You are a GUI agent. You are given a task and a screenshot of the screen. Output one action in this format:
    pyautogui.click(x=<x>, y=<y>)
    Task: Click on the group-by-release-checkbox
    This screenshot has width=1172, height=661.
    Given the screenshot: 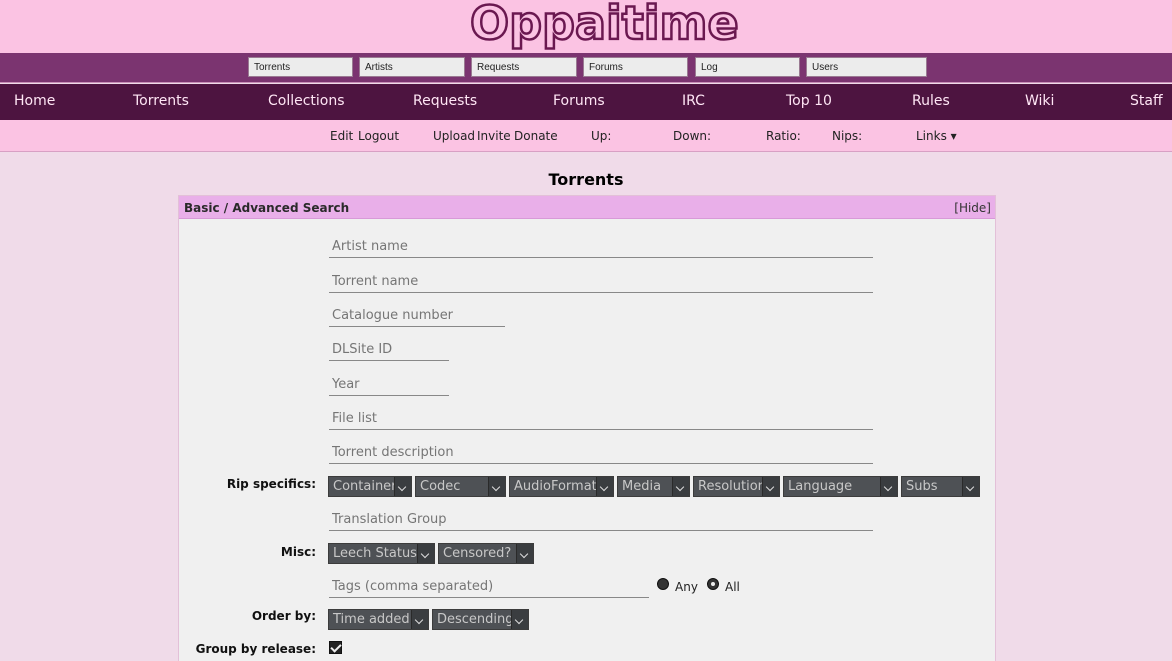 What is the action you would take?
    pyautogui.click(x=335, y=647)
    